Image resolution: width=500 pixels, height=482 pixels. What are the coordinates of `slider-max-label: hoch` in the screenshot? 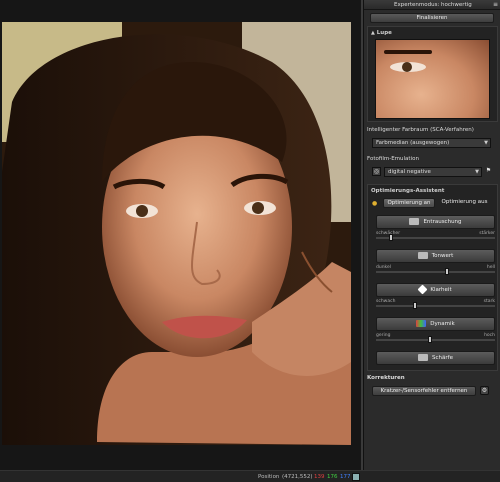 It's located at (489, 335).